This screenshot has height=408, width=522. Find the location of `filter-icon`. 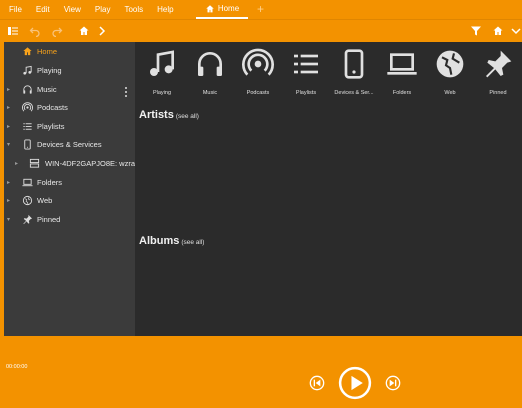

filter-icon is located at coordinates (476, 31).